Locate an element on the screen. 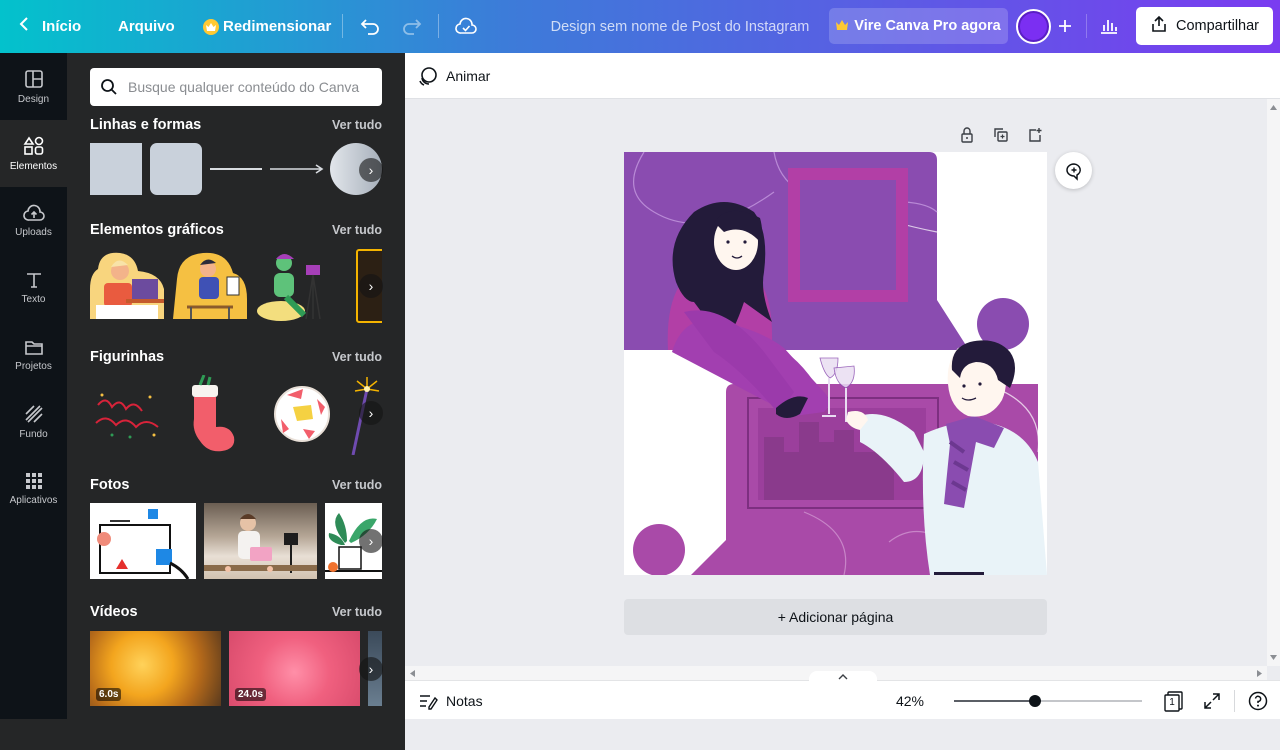 Image resolution: width=1280 pixels, height=750 pixels. see-all-graphics: Ver tudo is located at coordinates (357, 230).